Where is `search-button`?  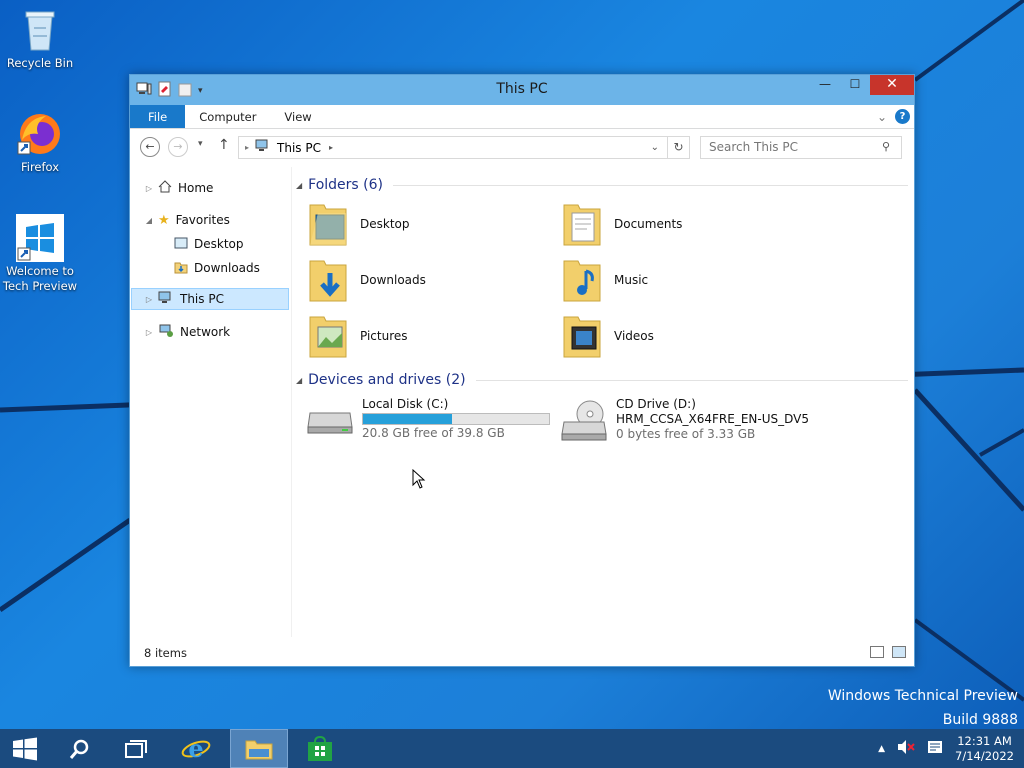 search-button is located at coordinates (80, 748).